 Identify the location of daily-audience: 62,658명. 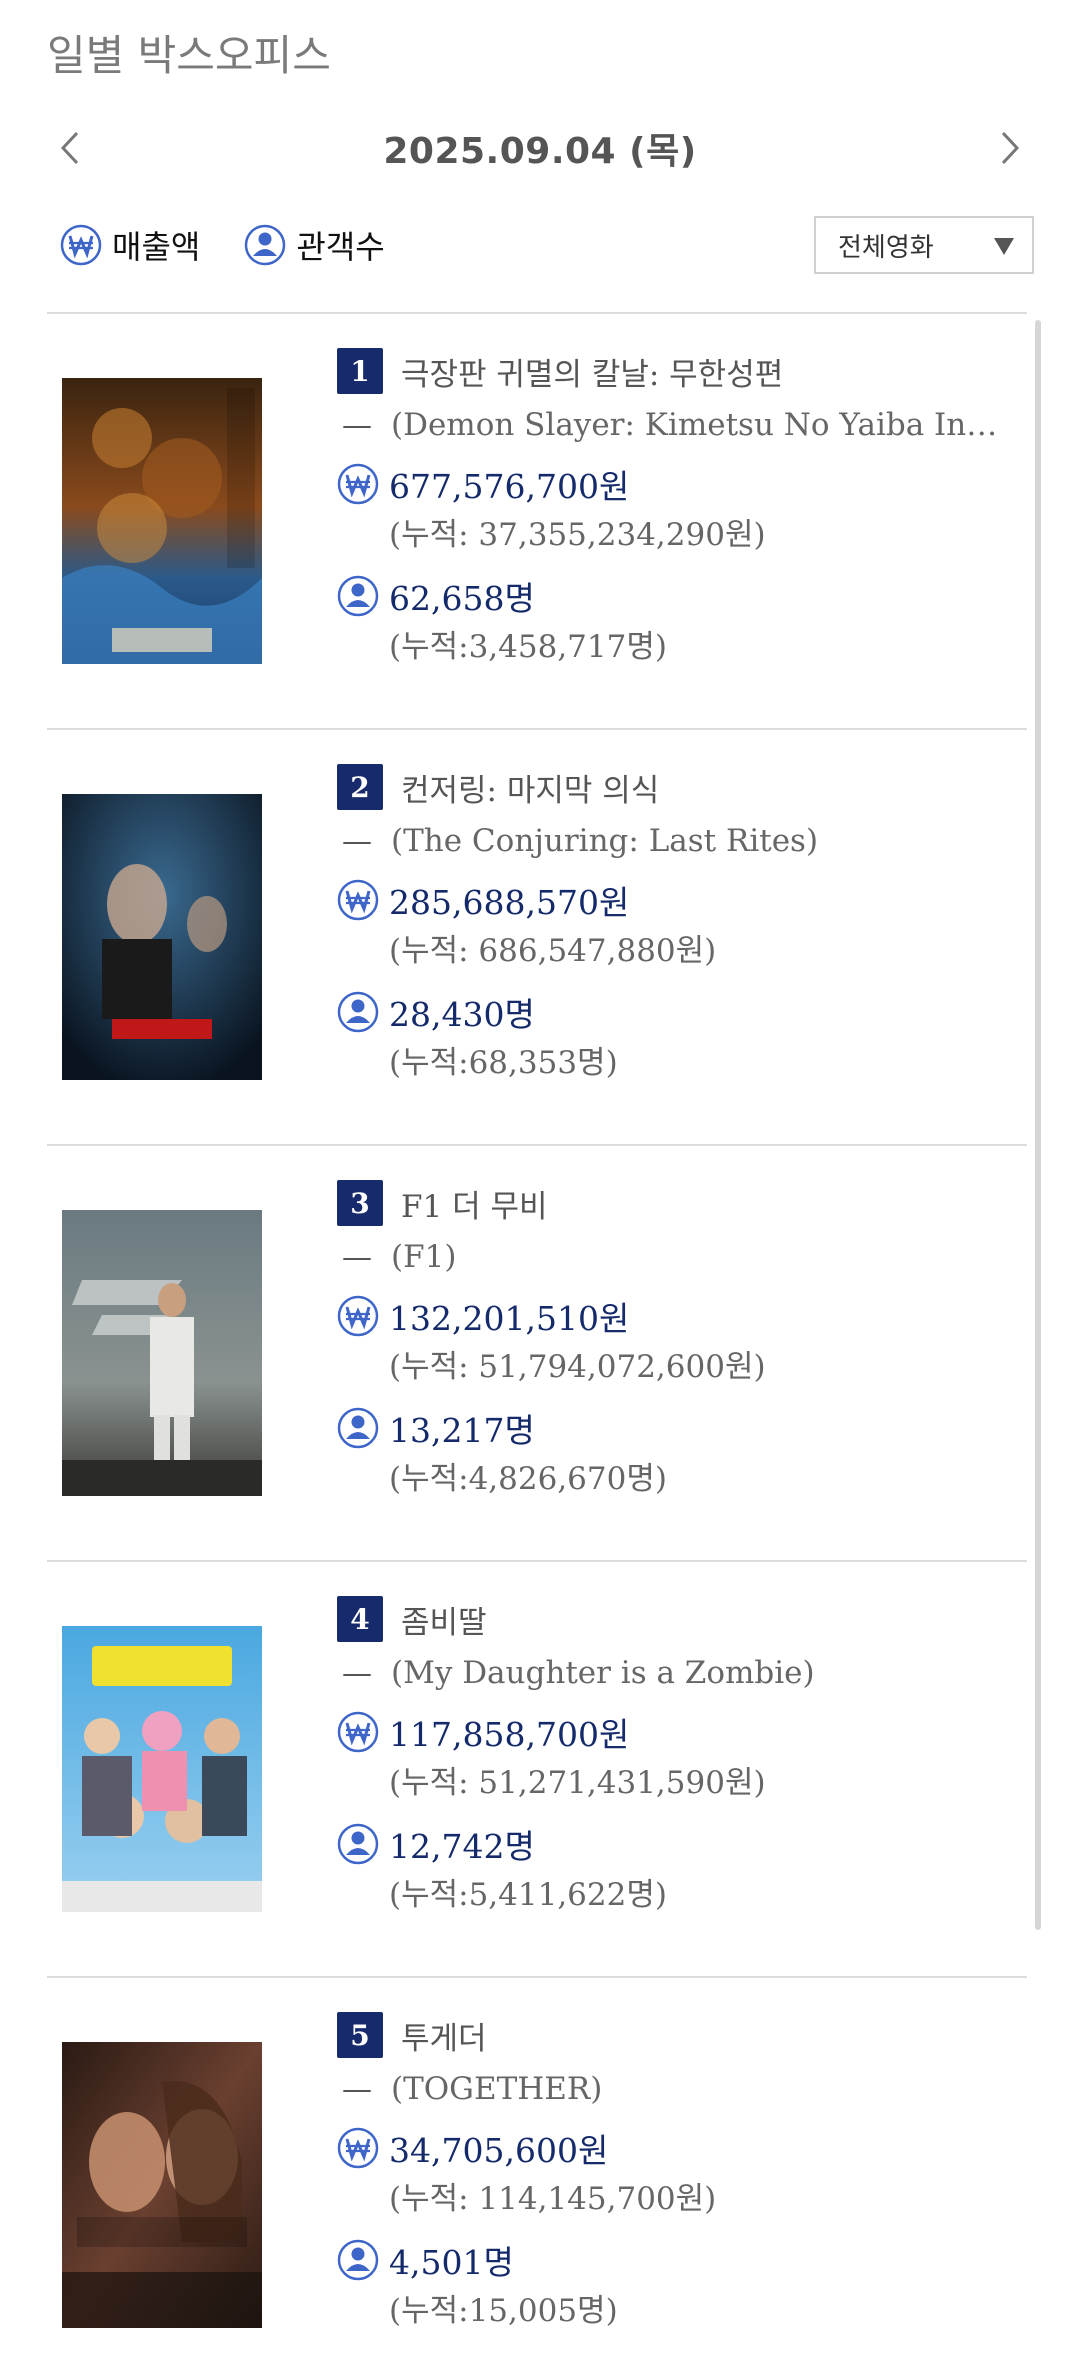
(462, 598).